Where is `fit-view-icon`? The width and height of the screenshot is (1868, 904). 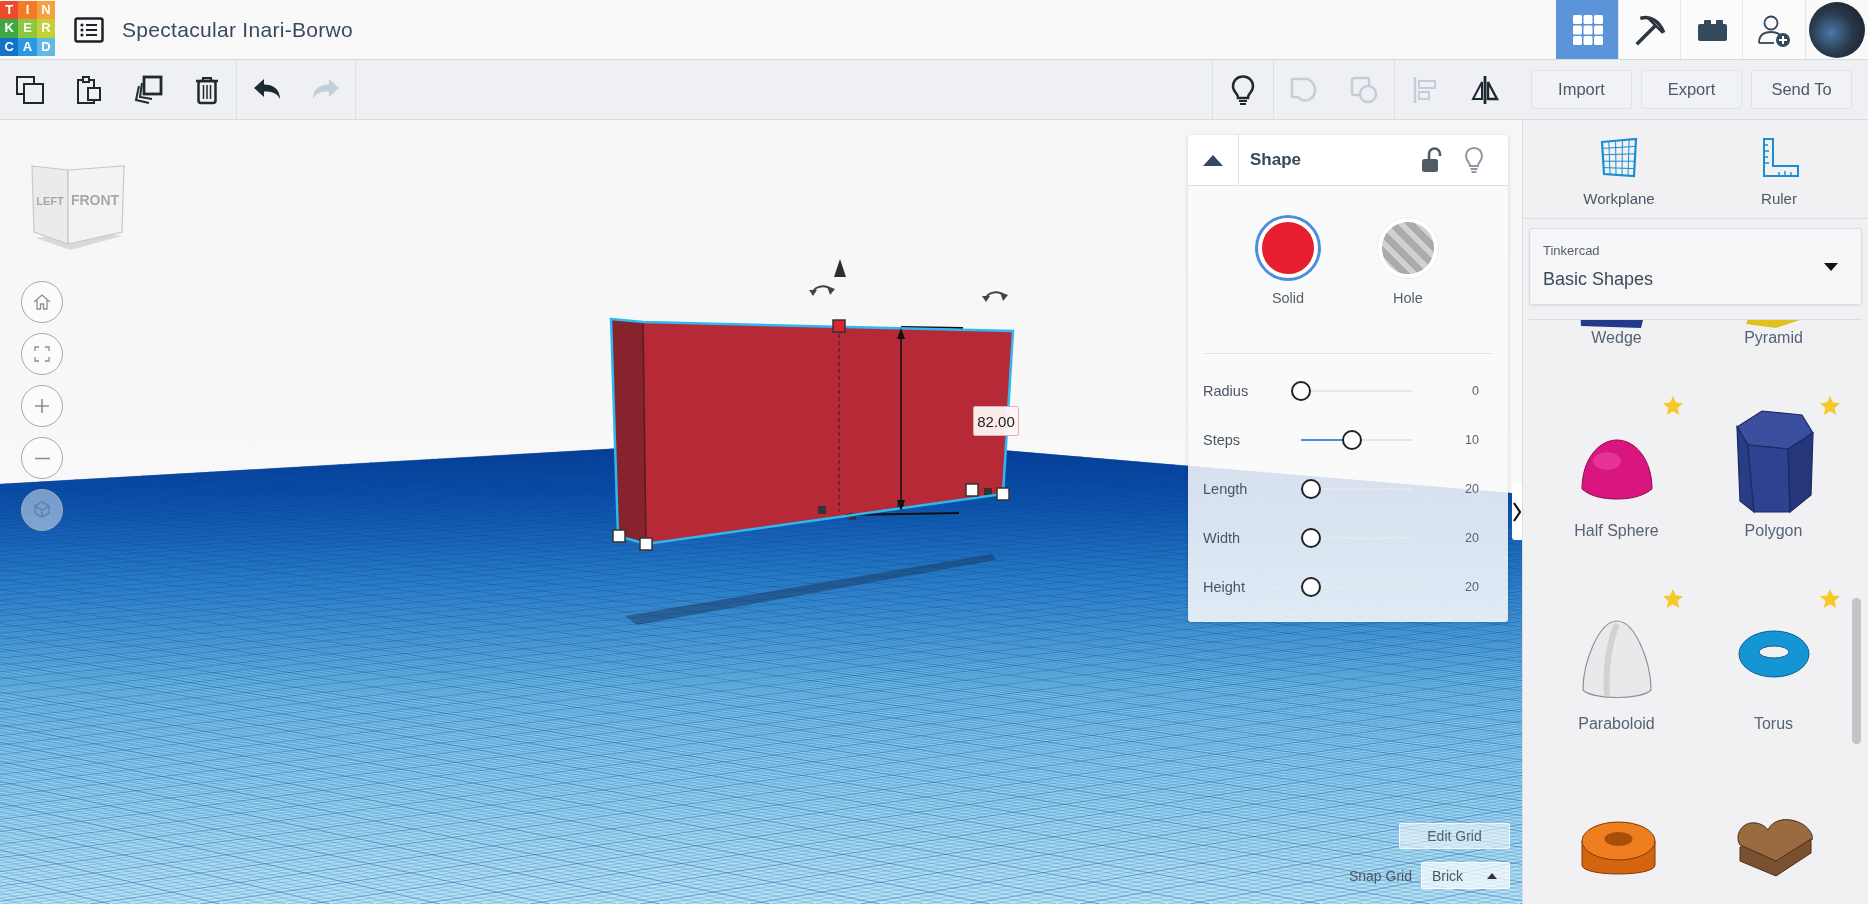
fit-view-icon is located at coordinates (42, 354).